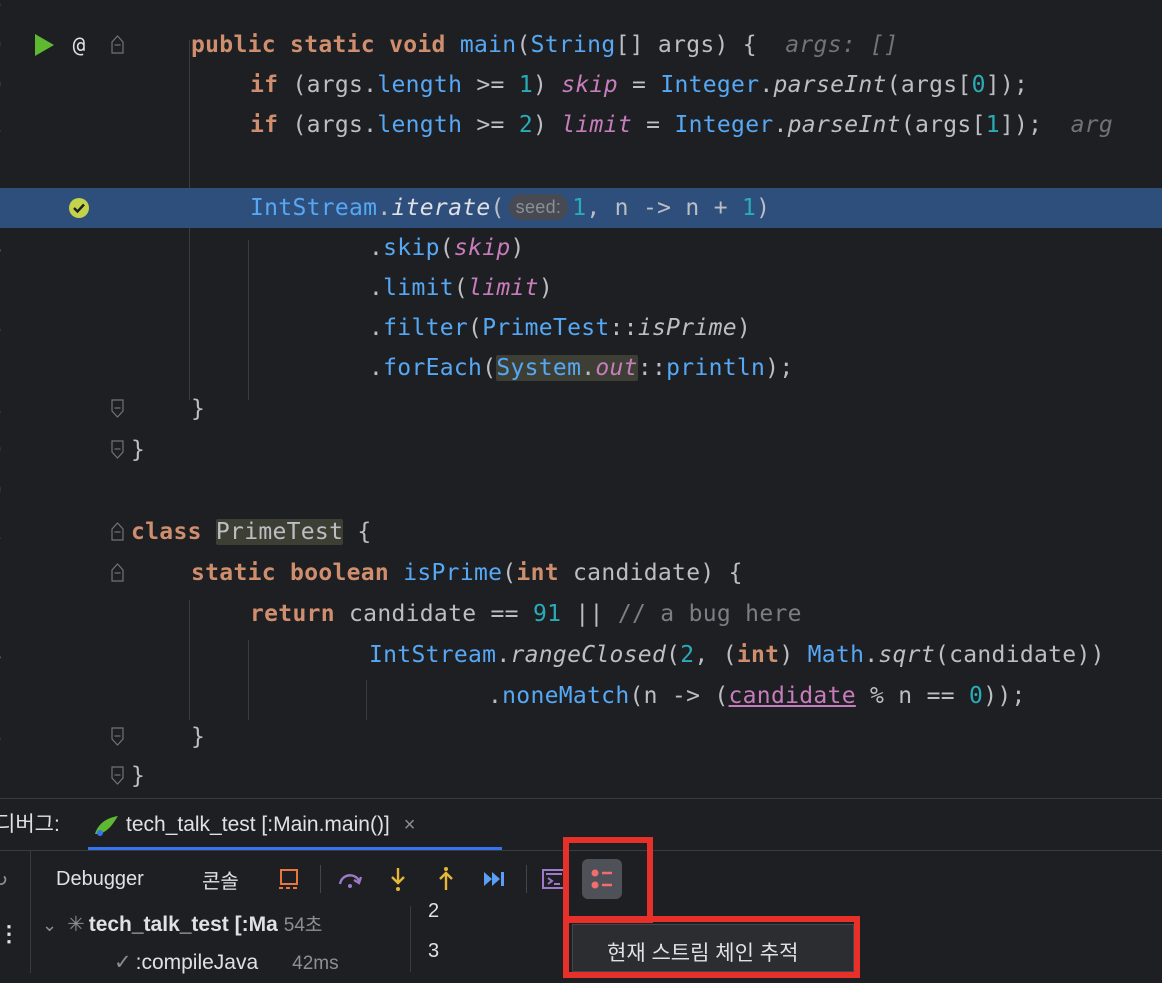  I want to click on code-comment: // a bug here, so click(709, 614).